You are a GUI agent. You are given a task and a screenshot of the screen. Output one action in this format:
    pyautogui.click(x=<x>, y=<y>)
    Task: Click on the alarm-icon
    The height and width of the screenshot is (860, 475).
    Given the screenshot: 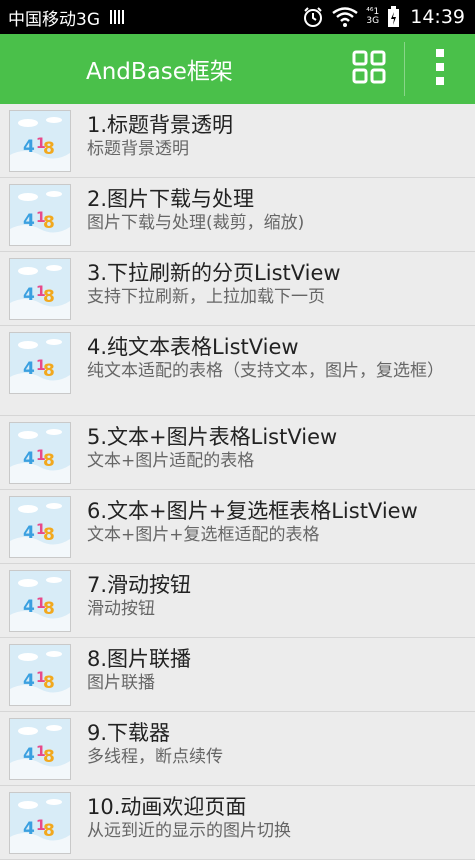 What is the action you would take?
    pyautogui.click(x=313, y=17)
    